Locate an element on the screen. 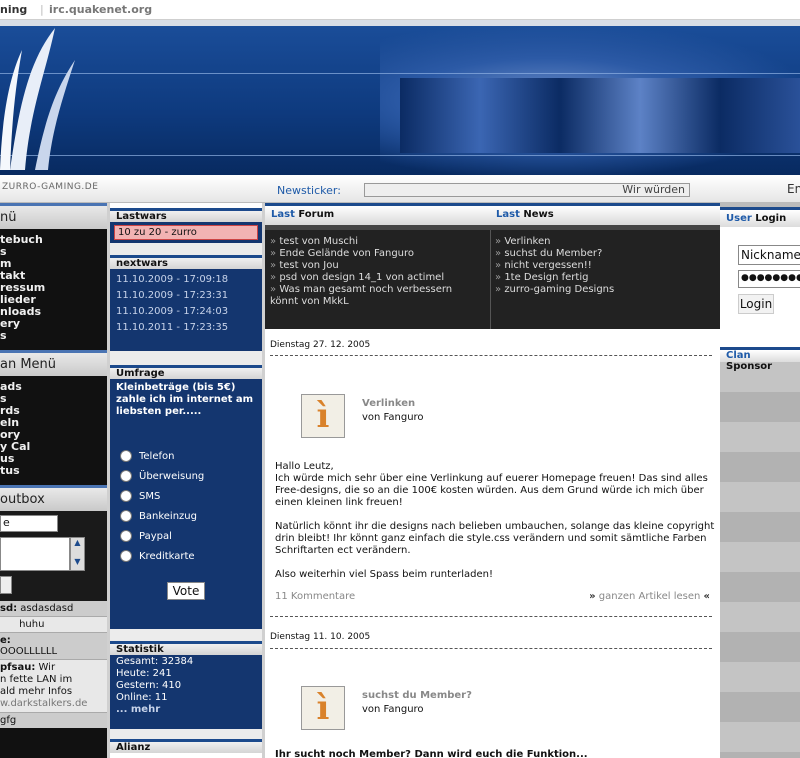  shout-entry: gfg is located at coordinates (53, 720).